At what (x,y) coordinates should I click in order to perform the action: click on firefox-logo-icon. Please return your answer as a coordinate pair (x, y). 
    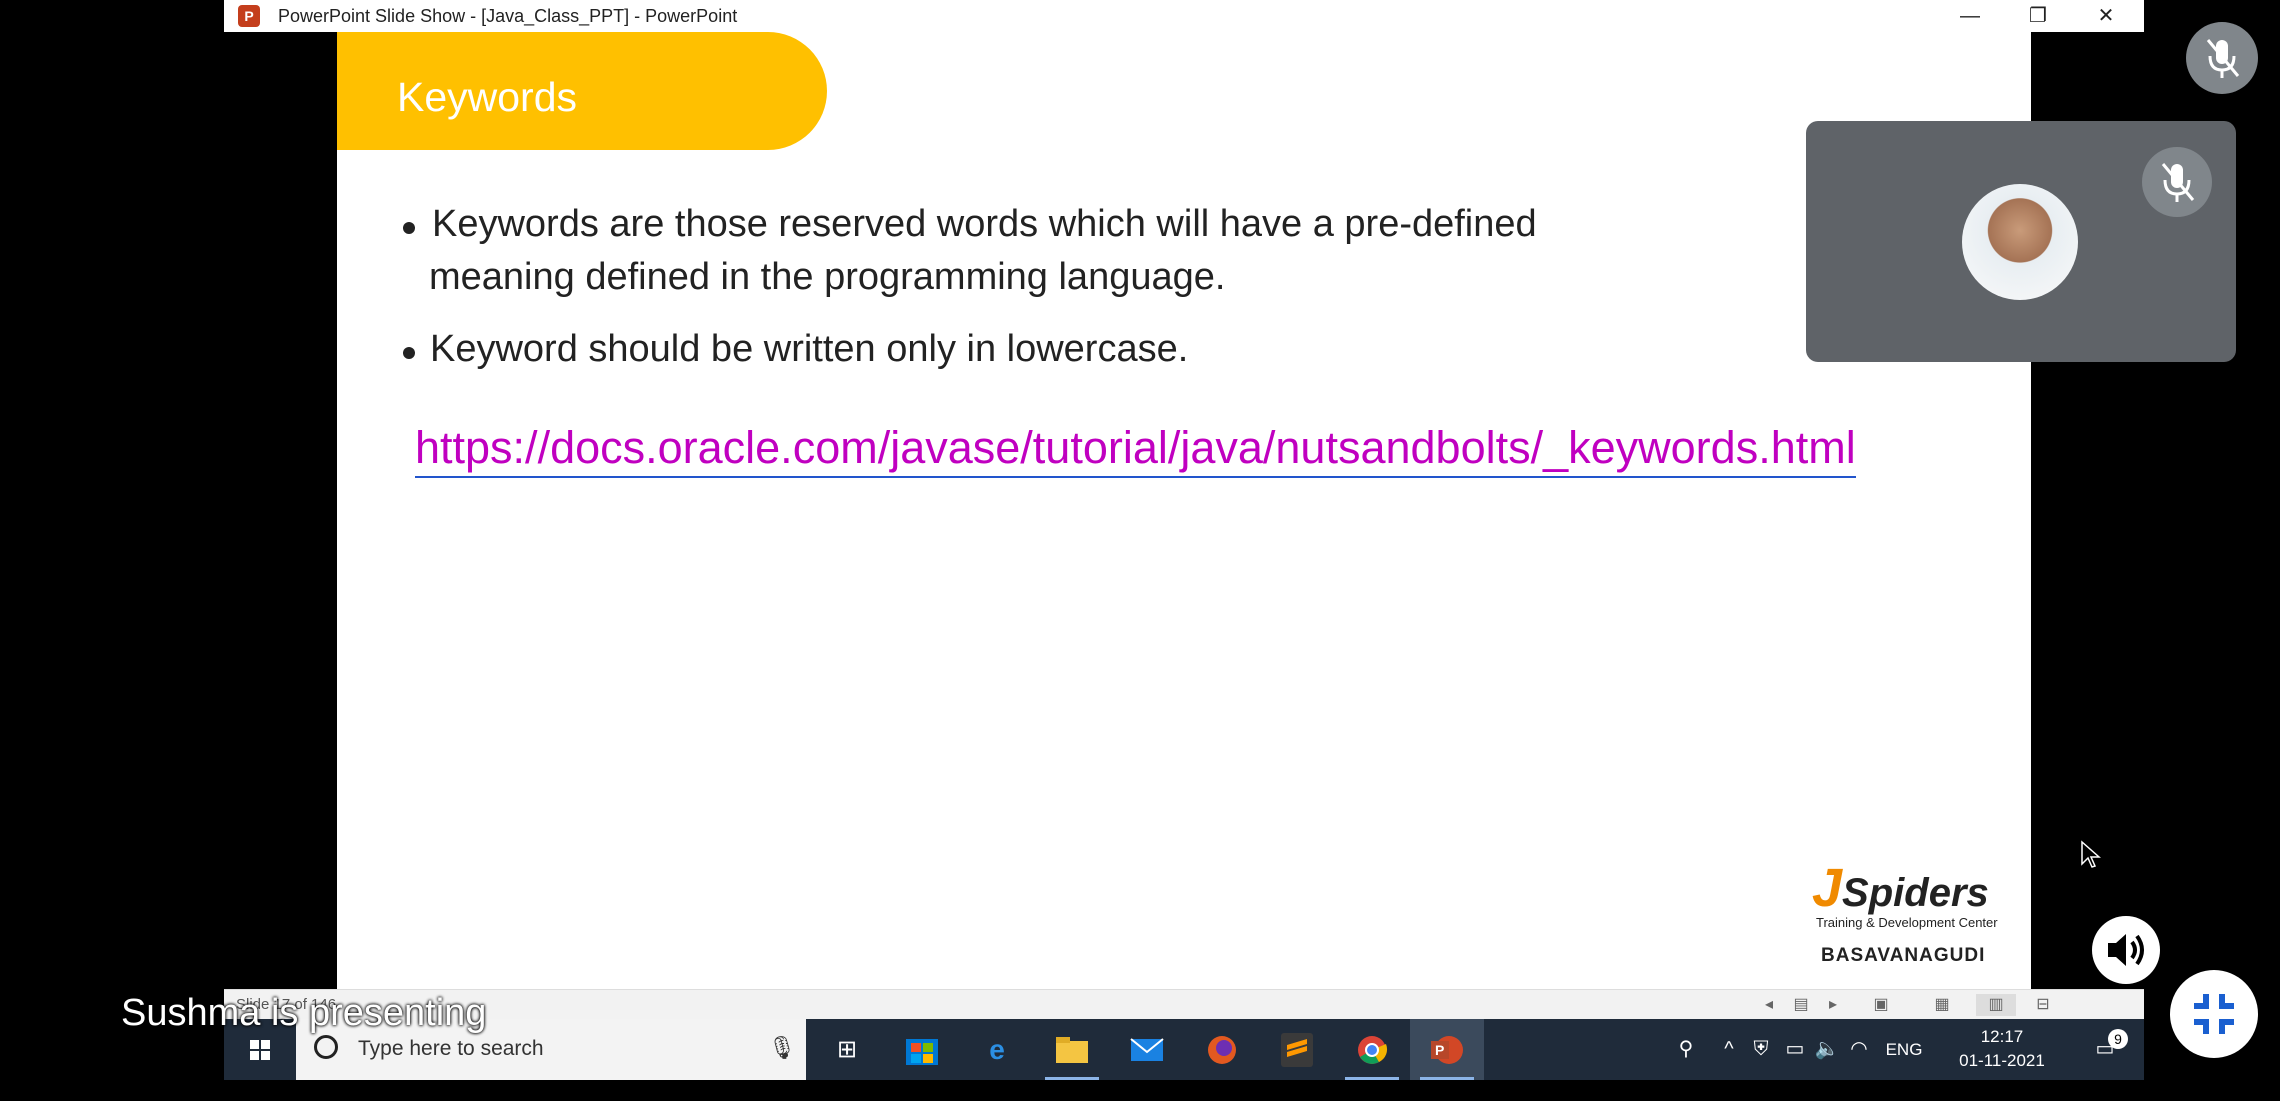
    Looking at the image, I should click on (1222, 1050).